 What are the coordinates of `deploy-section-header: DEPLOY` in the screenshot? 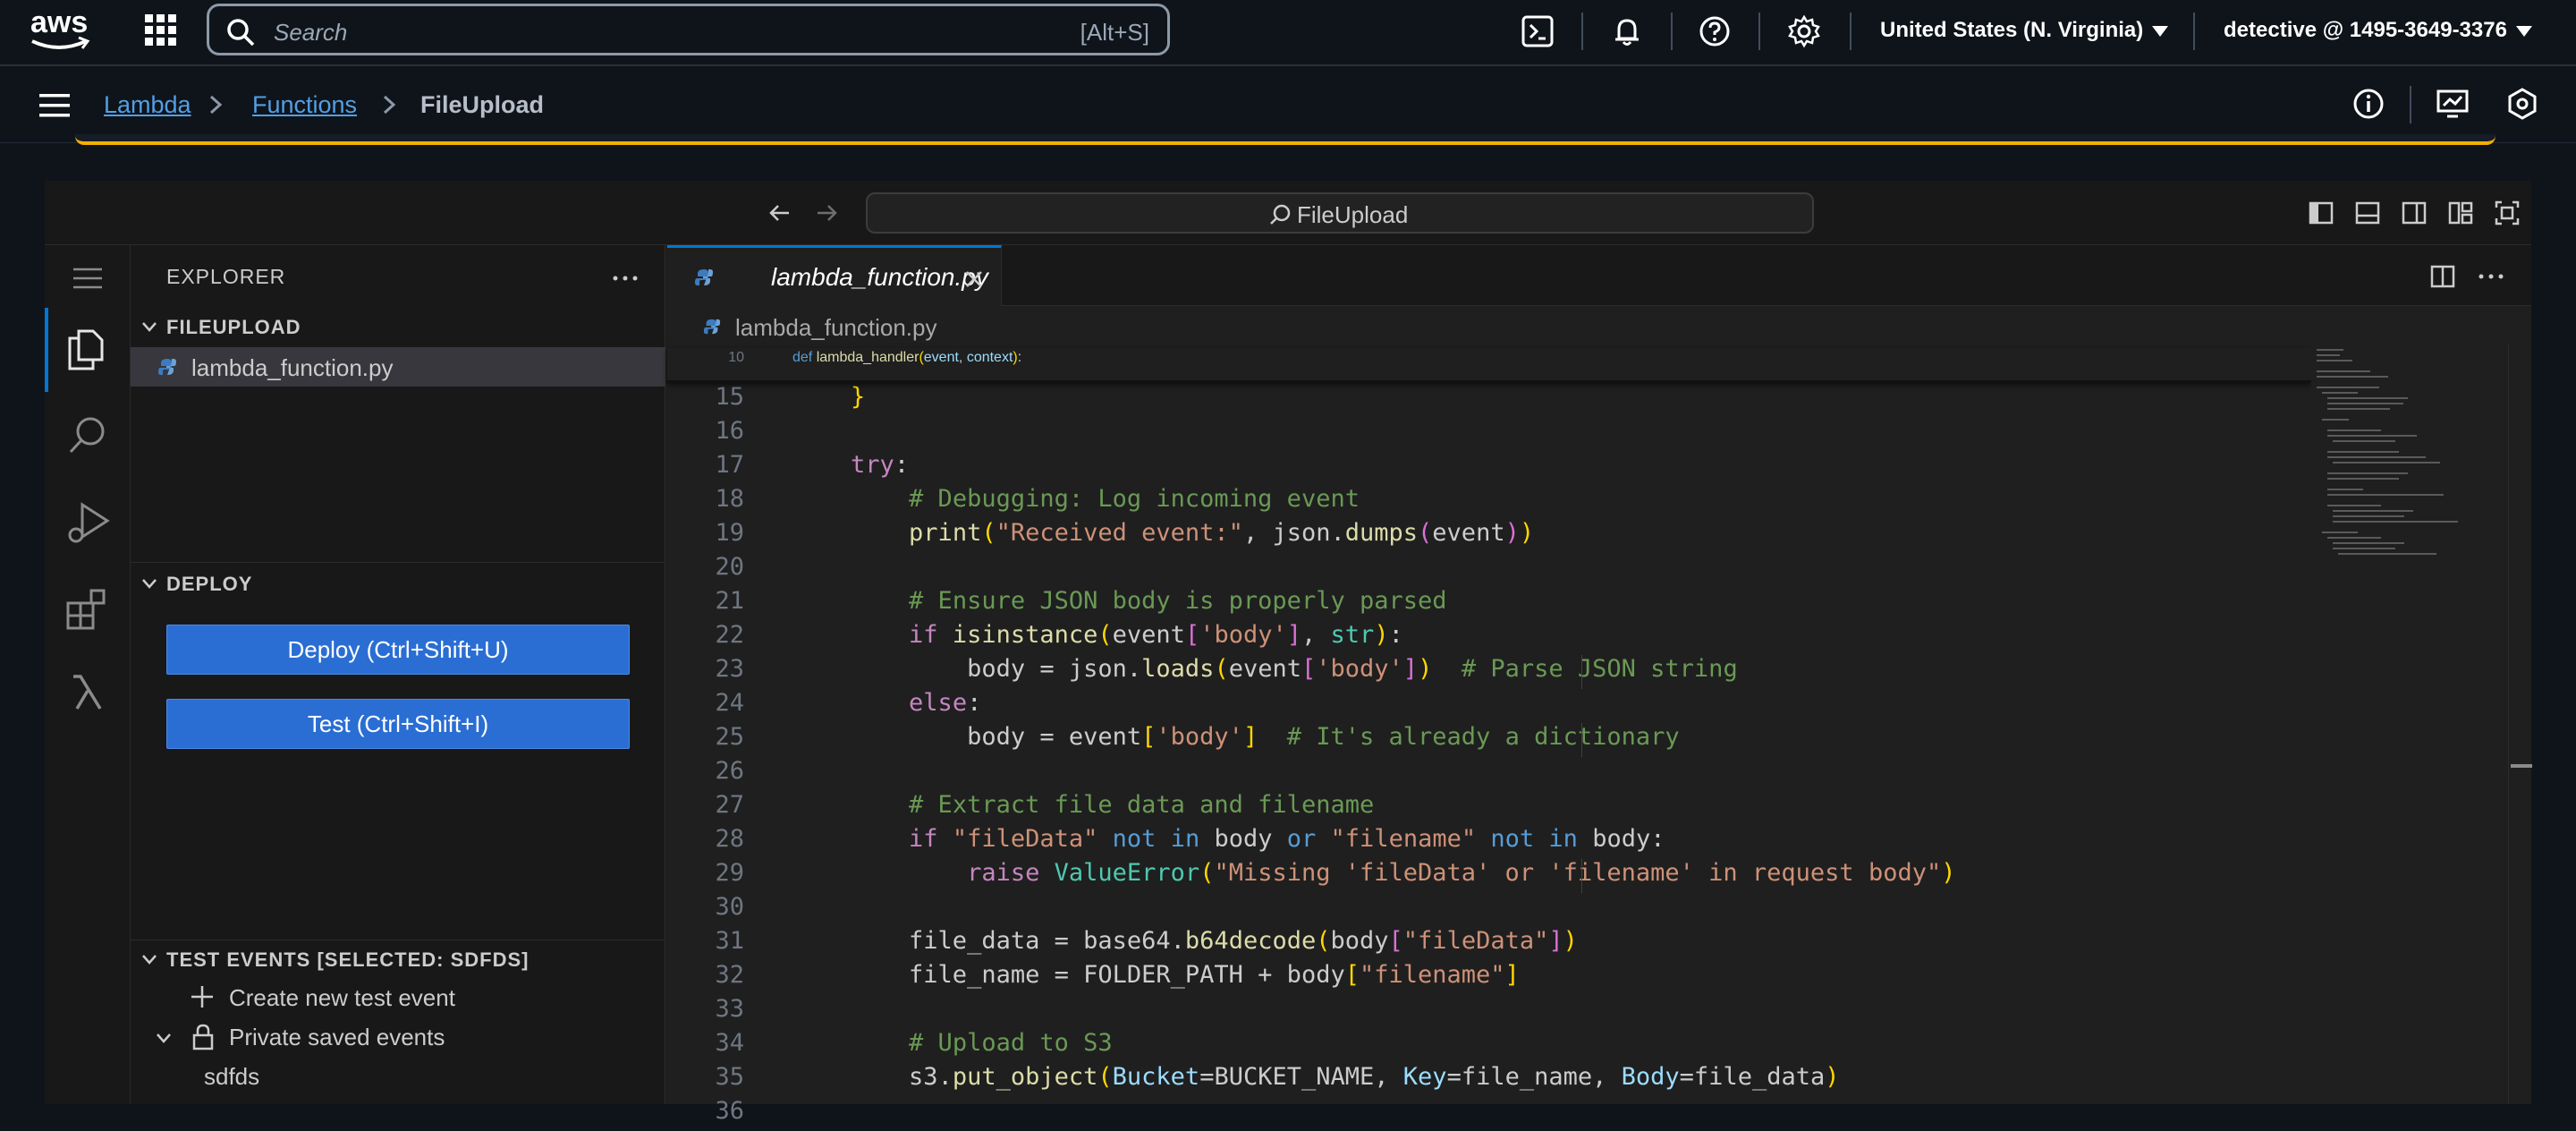 It's located at (209, 584).